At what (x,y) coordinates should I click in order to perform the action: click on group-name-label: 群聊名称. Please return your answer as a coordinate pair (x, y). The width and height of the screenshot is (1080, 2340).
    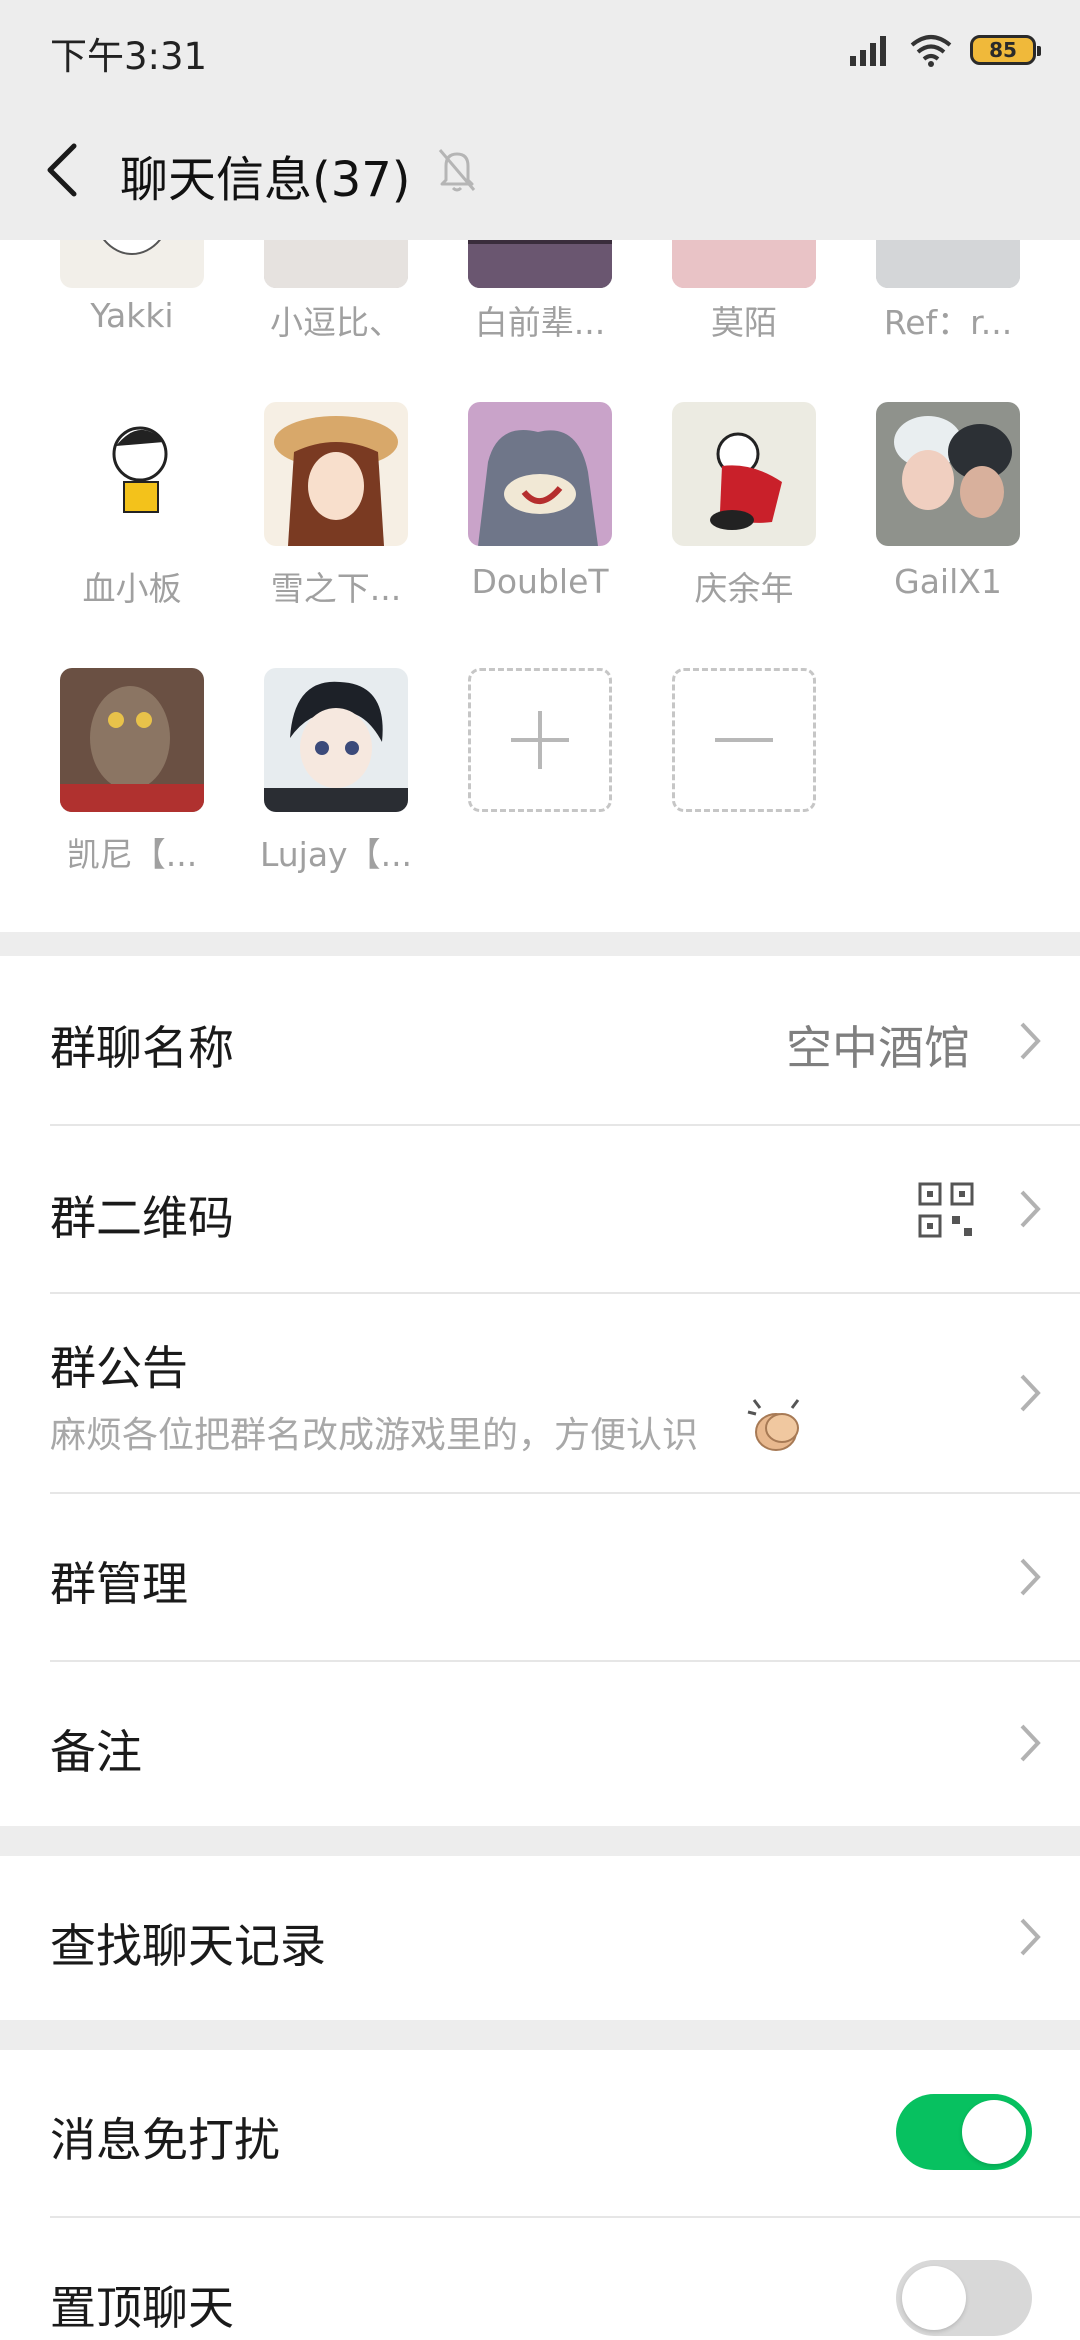
    Looking at the image, I should click on (142, 1048).